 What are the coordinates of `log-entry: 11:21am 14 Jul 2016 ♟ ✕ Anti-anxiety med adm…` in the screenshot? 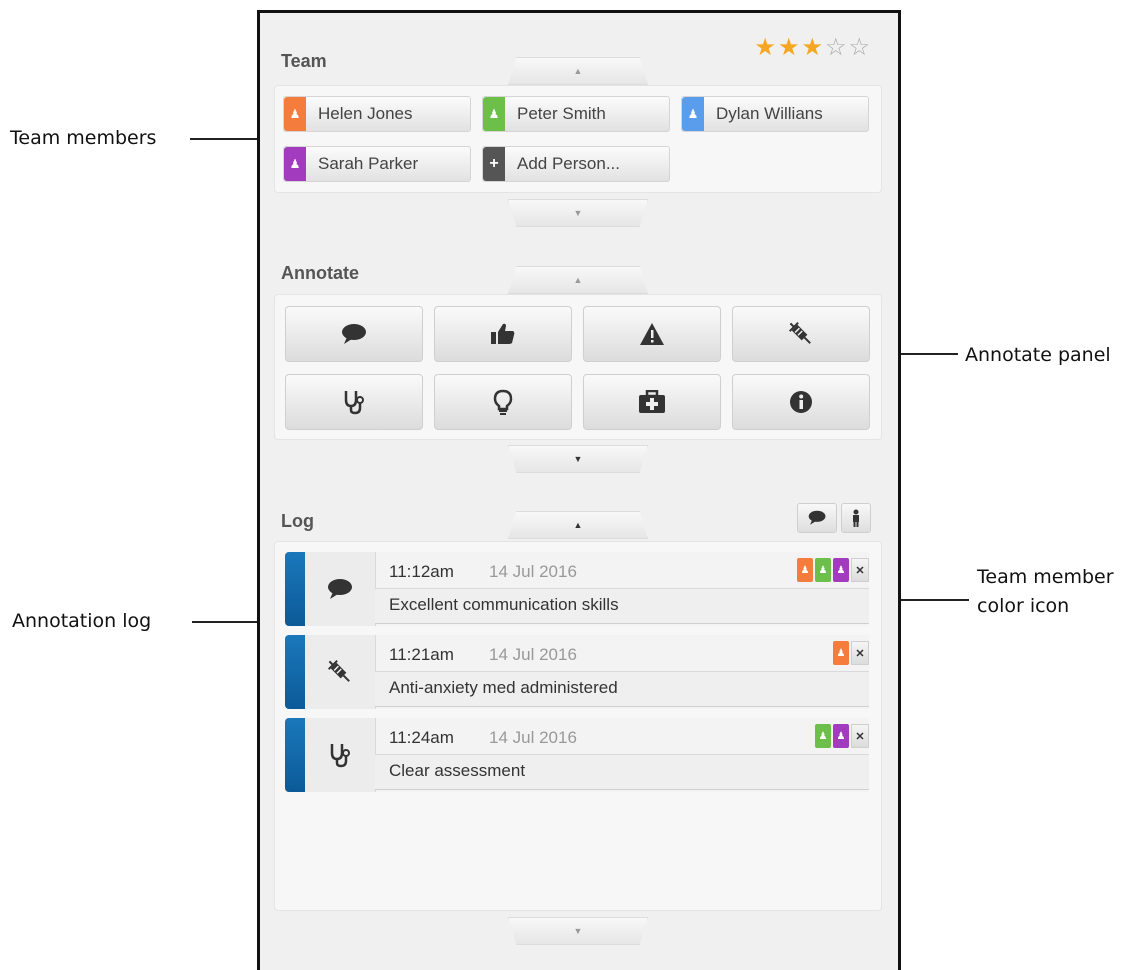 It's located at (577, 672).